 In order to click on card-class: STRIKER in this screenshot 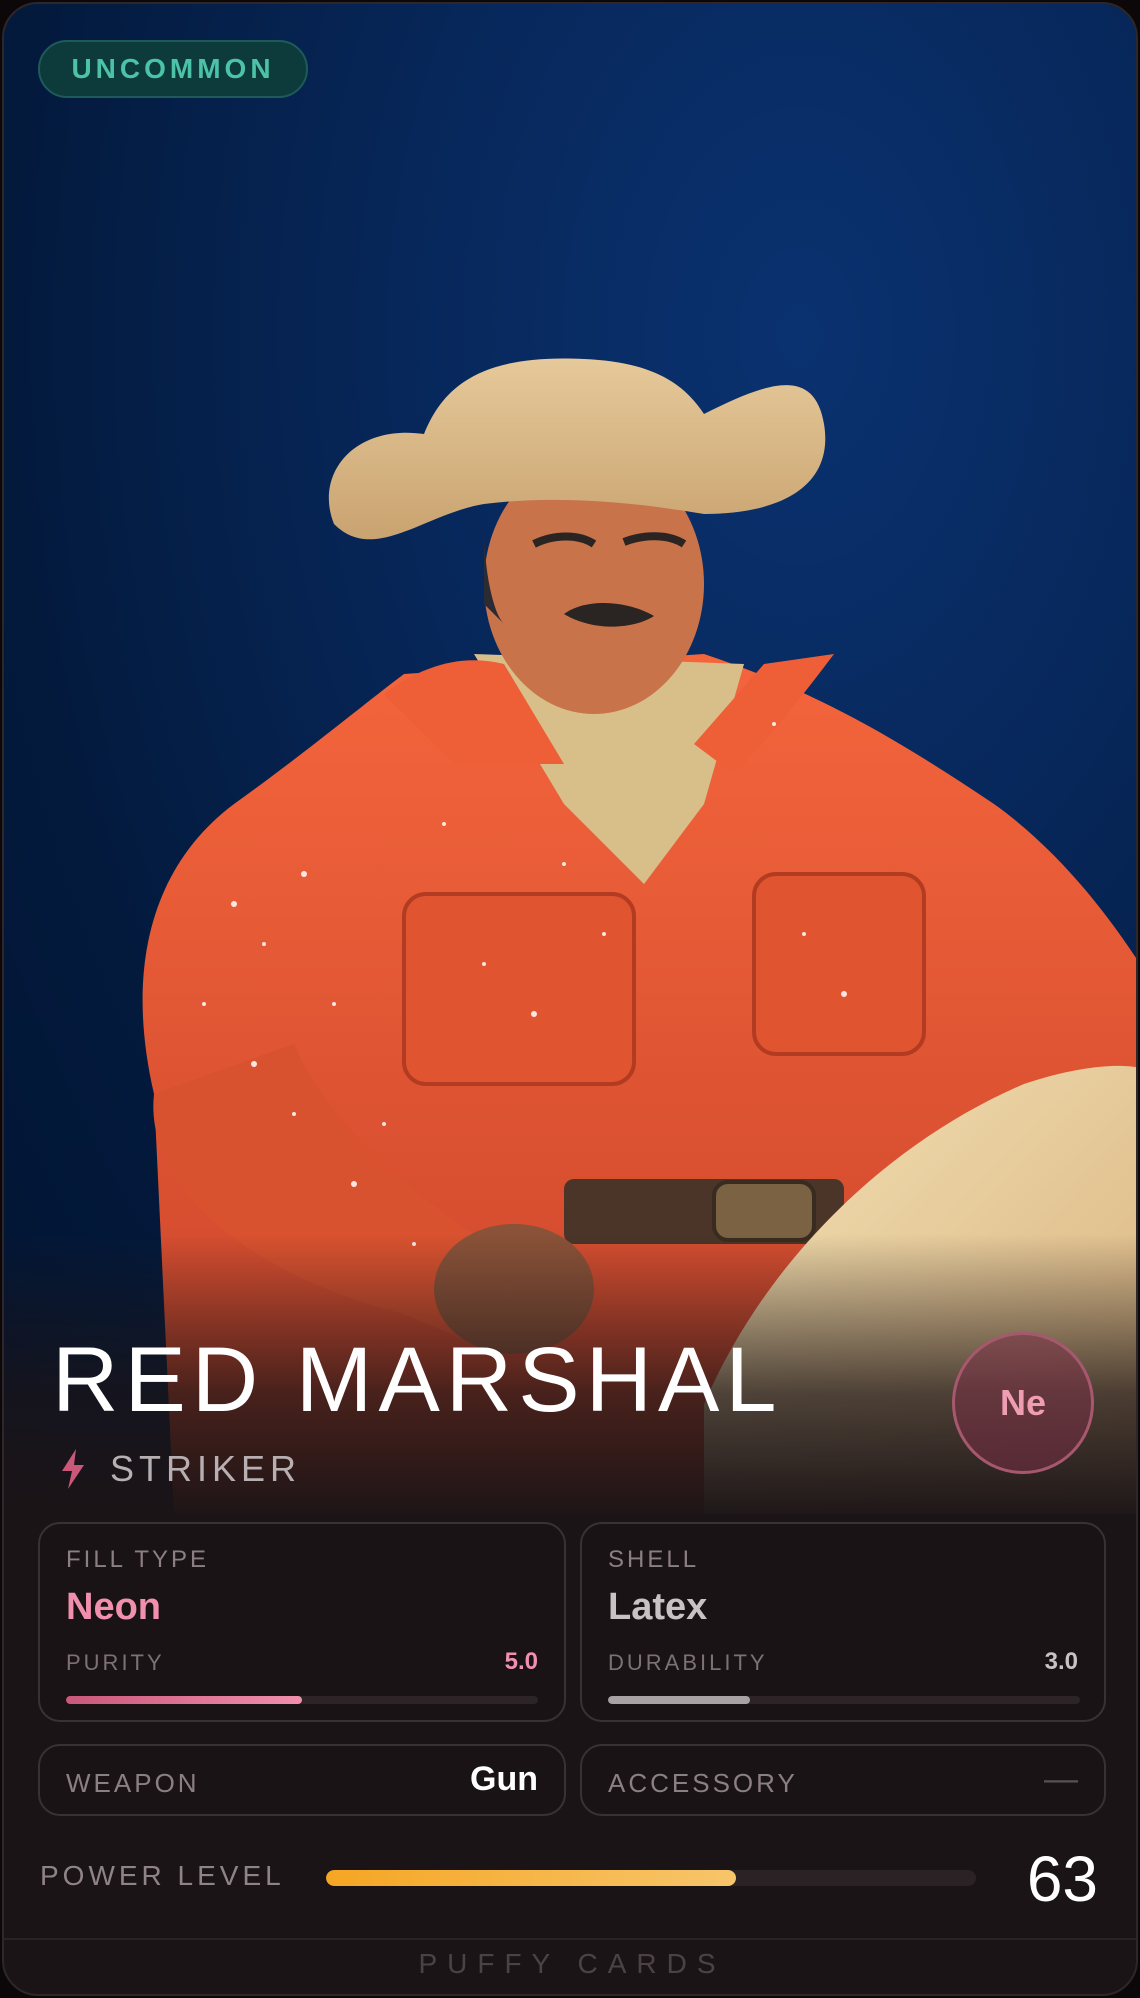, I will do `click(180, 1469)`.